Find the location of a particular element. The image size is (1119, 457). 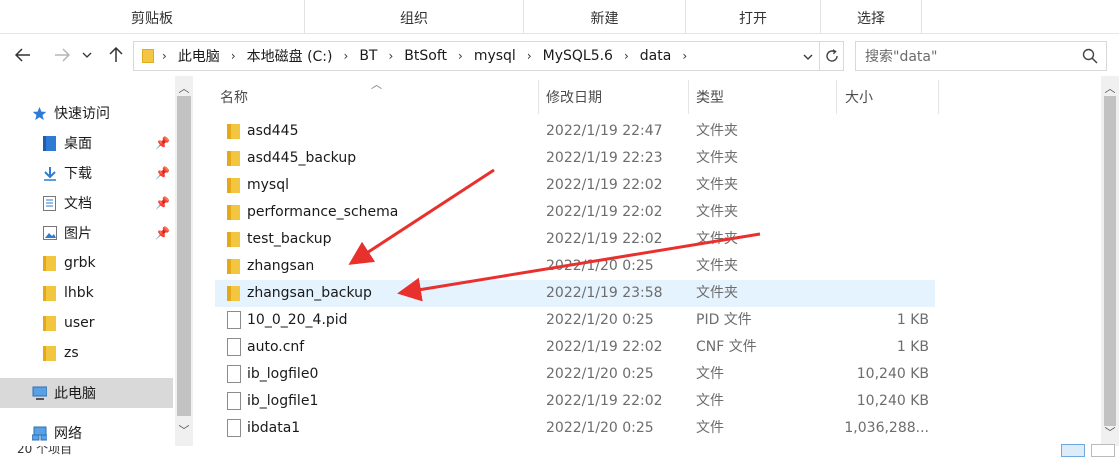

breadcrumb-bt: BT › is located at coordinates (374, 56).